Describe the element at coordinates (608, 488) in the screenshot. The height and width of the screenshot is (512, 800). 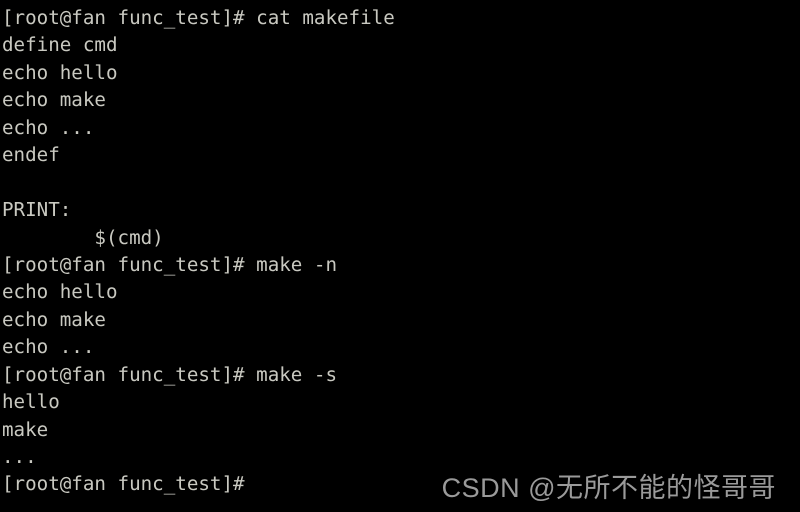
I see `csdn-watermark: CSDN @无所不能的怪哥哥` at that location.